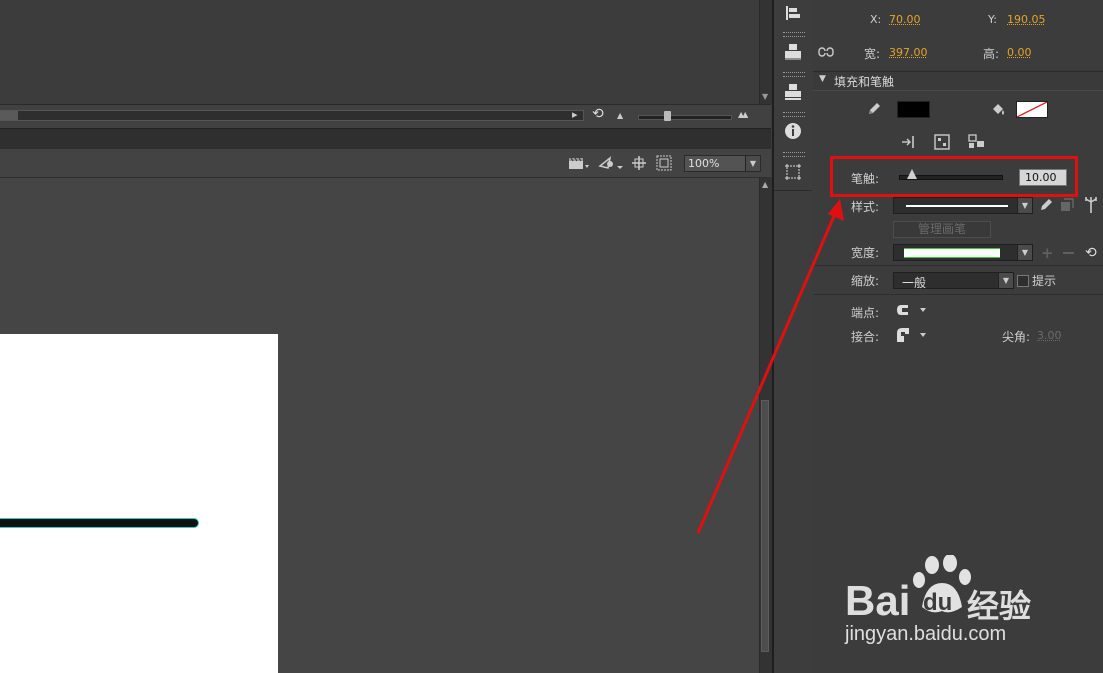 Image resolution: width=1103 pixels, height=673 pixels. Describe the element at coordinates (704, 163) in the screenshot. I see `zoom-value: 100%` at that location.